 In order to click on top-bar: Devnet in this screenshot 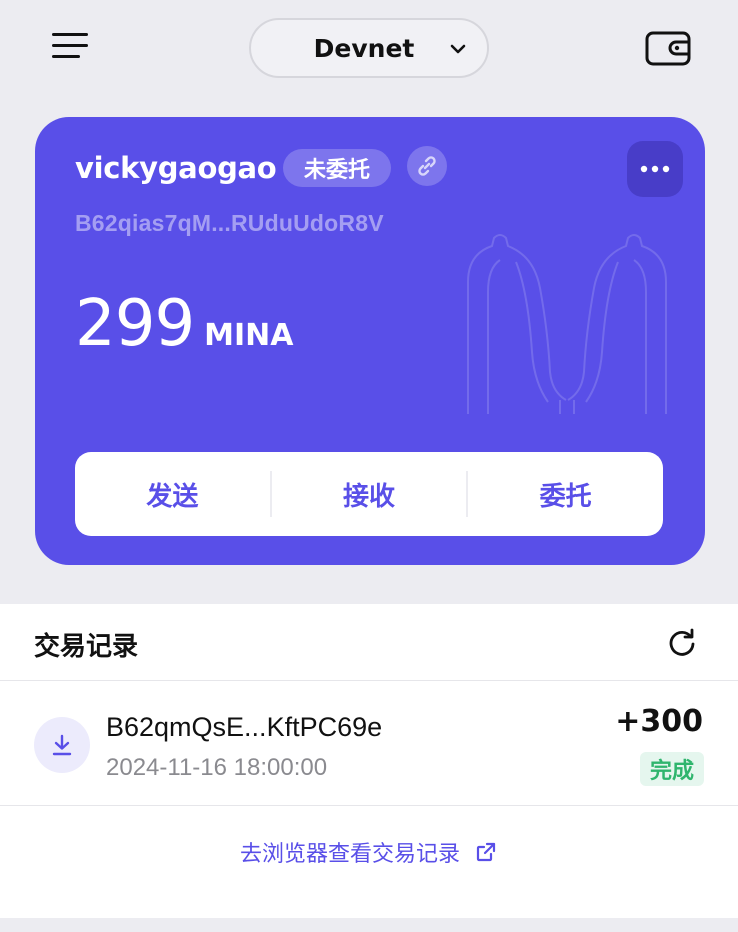, I will do `click(369, 50)`.